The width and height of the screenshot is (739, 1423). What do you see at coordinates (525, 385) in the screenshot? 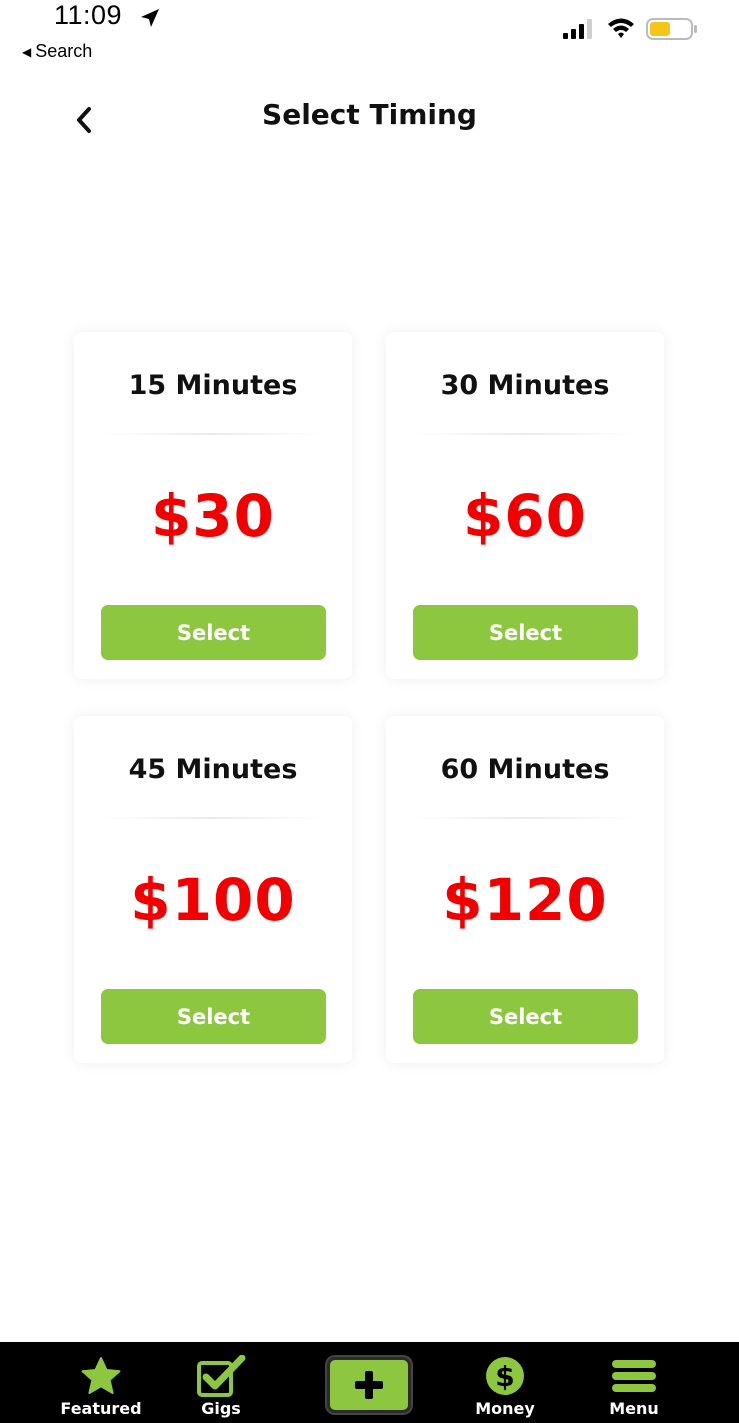
I see `option-duration: 30 Minutes` at bounding box center [525, 385].